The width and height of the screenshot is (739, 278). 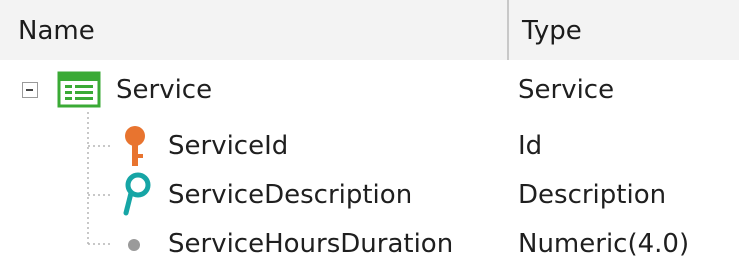 What do you see at coordinates (79, 91) in the screenshot?
I see `transaction-table-icon` at bounding box center [79, 91].